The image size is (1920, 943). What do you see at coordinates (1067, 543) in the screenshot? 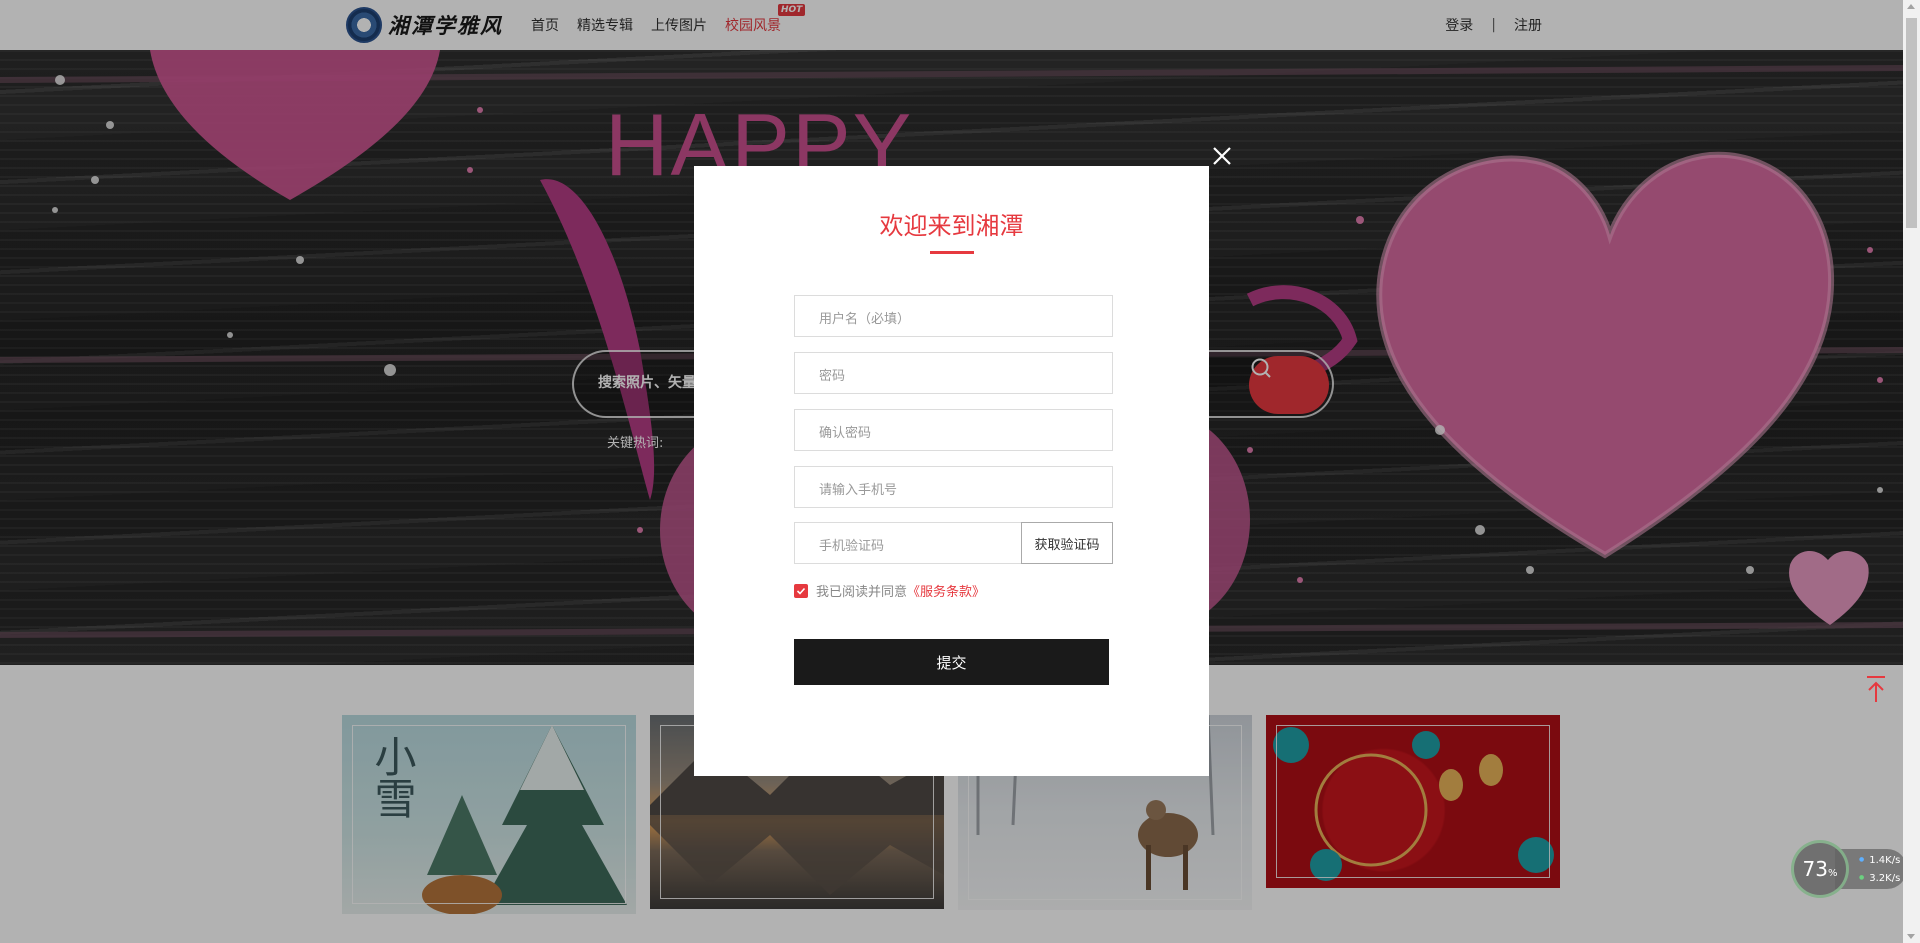
I see `get-code-button: 获取验证码` at bounding box center [1067, 543].